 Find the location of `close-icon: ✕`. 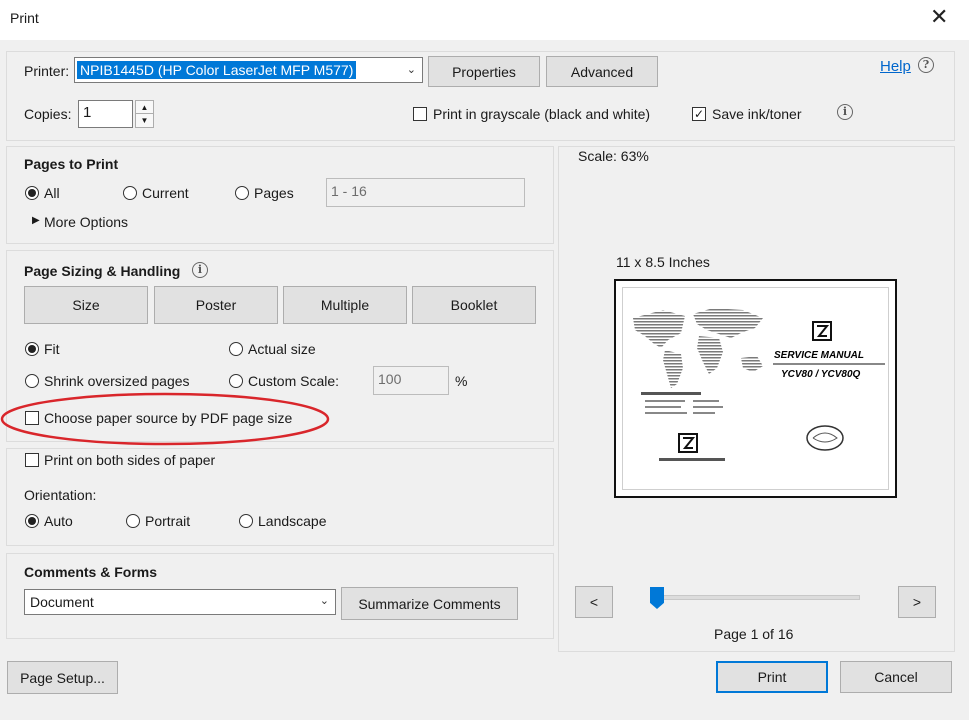

close-icon: ✕ is located at coordinates (939, 17).